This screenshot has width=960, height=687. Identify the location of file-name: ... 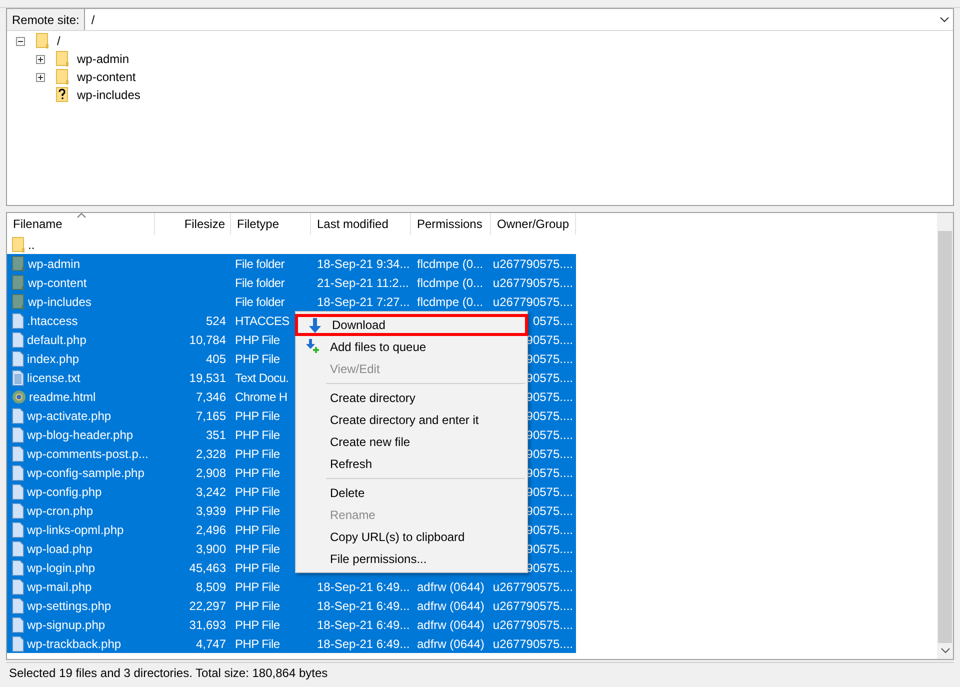
(31, 245).